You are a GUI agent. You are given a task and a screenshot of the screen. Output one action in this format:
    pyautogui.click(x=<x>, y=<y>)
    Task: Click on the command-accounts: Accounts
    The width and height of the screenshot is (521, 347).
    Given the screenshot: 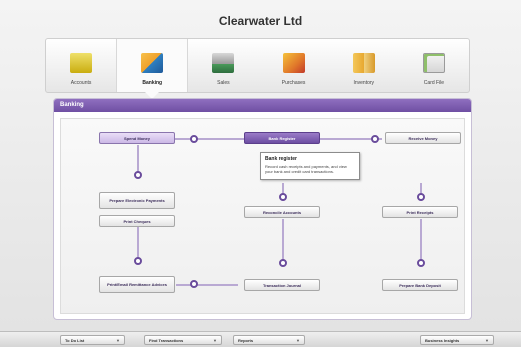 What is the action you would take?
    pyautogui.click(x=81, y=65)
    